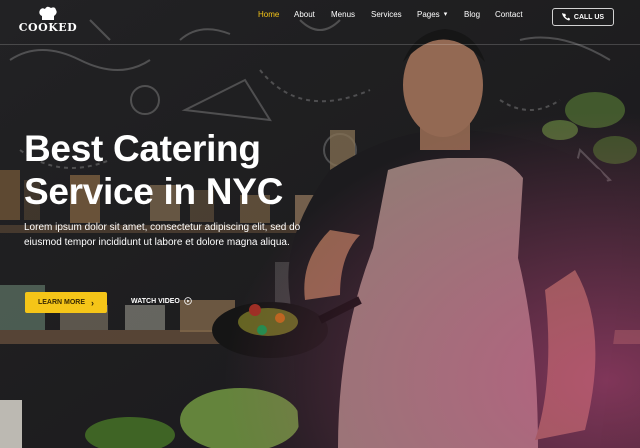  I want to click on play-circle-icon, so click(188, 301).